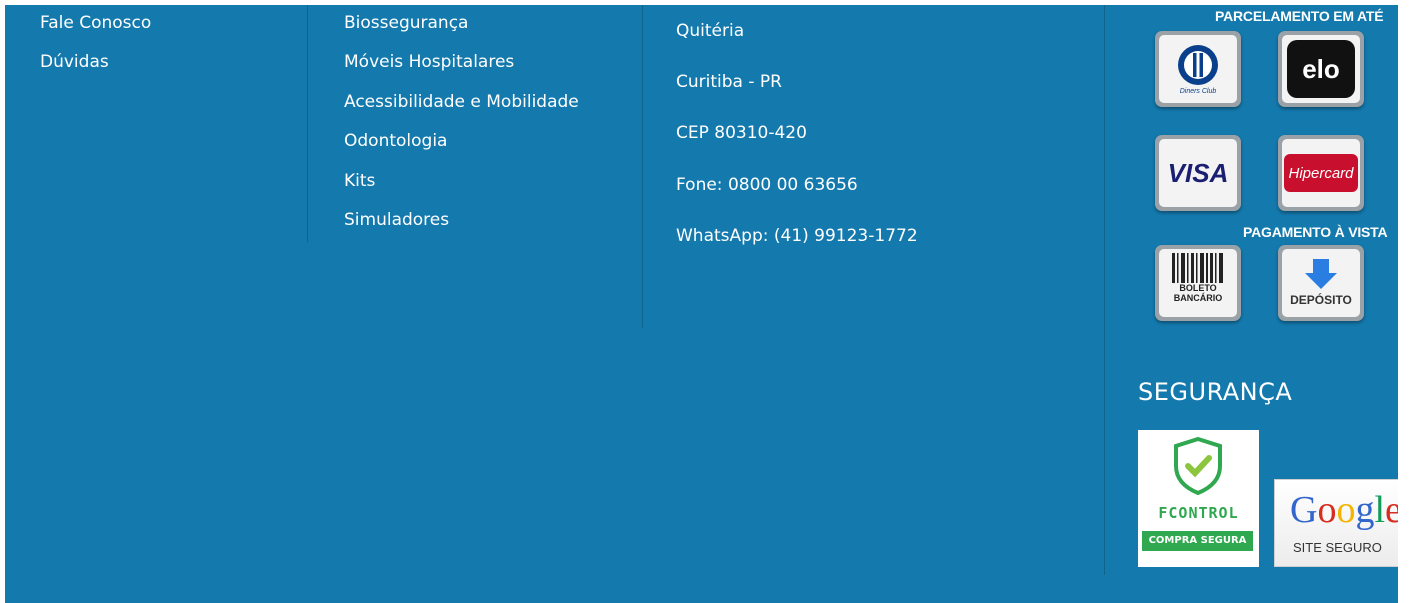  I want to click on bancario-label: BANCÁRIO, so click(1198, 298).